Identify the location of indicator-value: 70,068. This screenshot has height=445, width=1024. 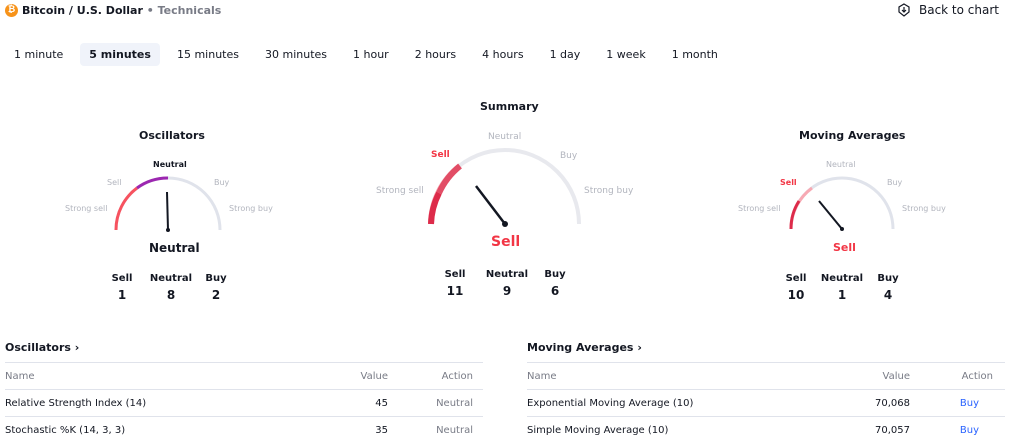
(892, 403).